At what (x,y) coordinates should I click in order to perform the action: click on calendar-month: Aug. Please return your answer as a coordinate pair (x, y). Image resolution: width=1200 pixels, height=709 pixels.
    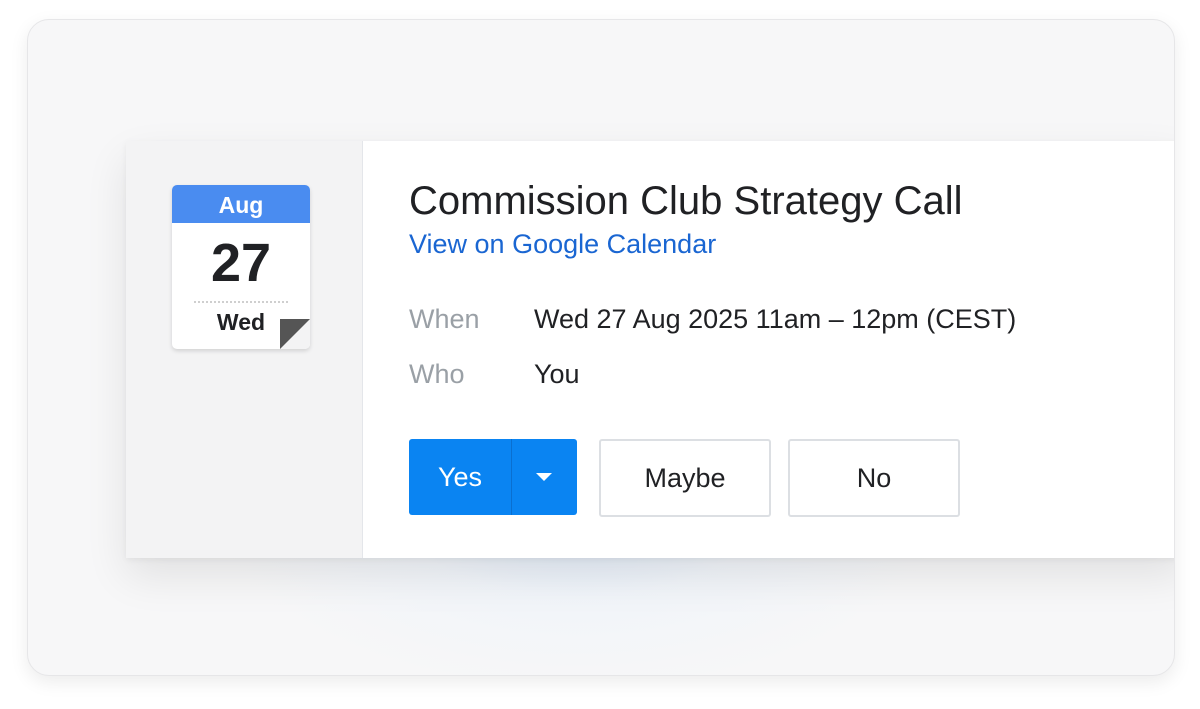
    Looking at the image, I should click on (241, 204).